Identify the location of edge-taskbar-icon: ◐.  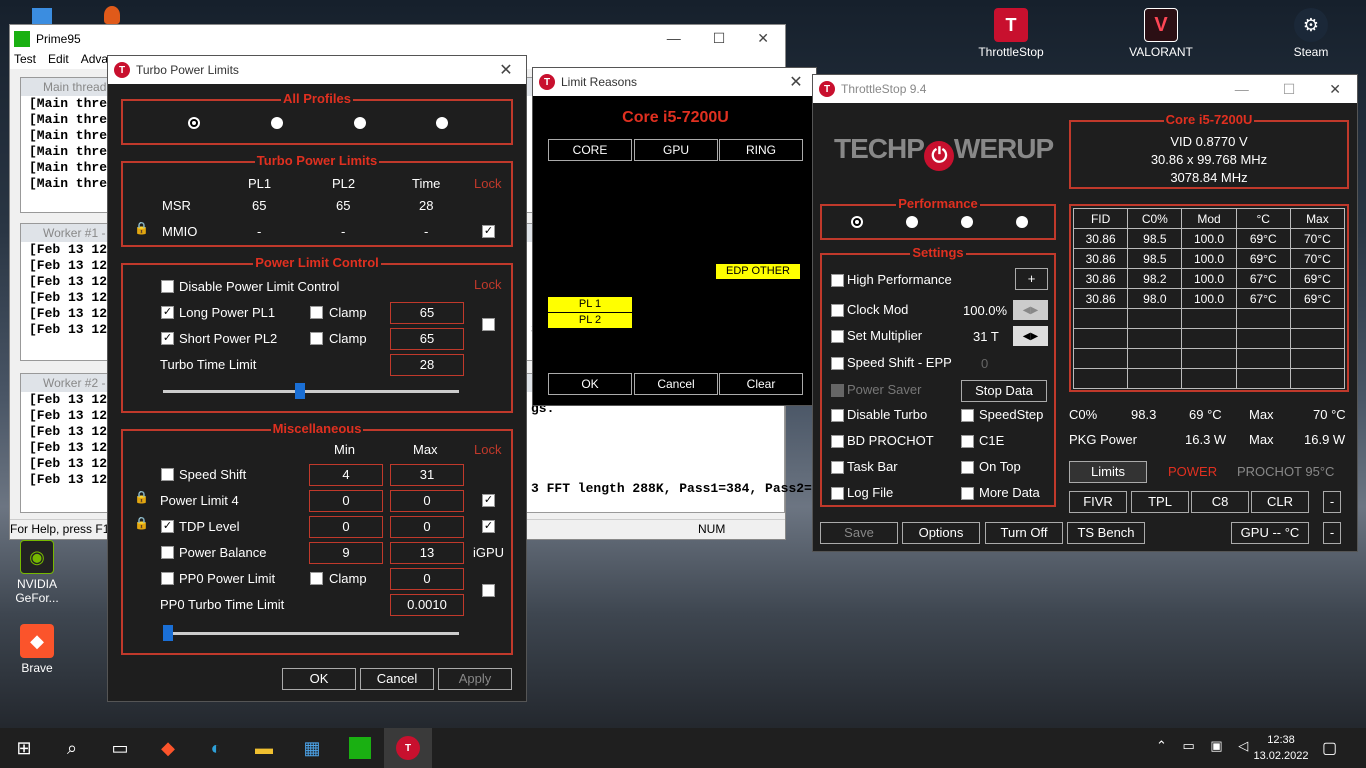
(216, 748).